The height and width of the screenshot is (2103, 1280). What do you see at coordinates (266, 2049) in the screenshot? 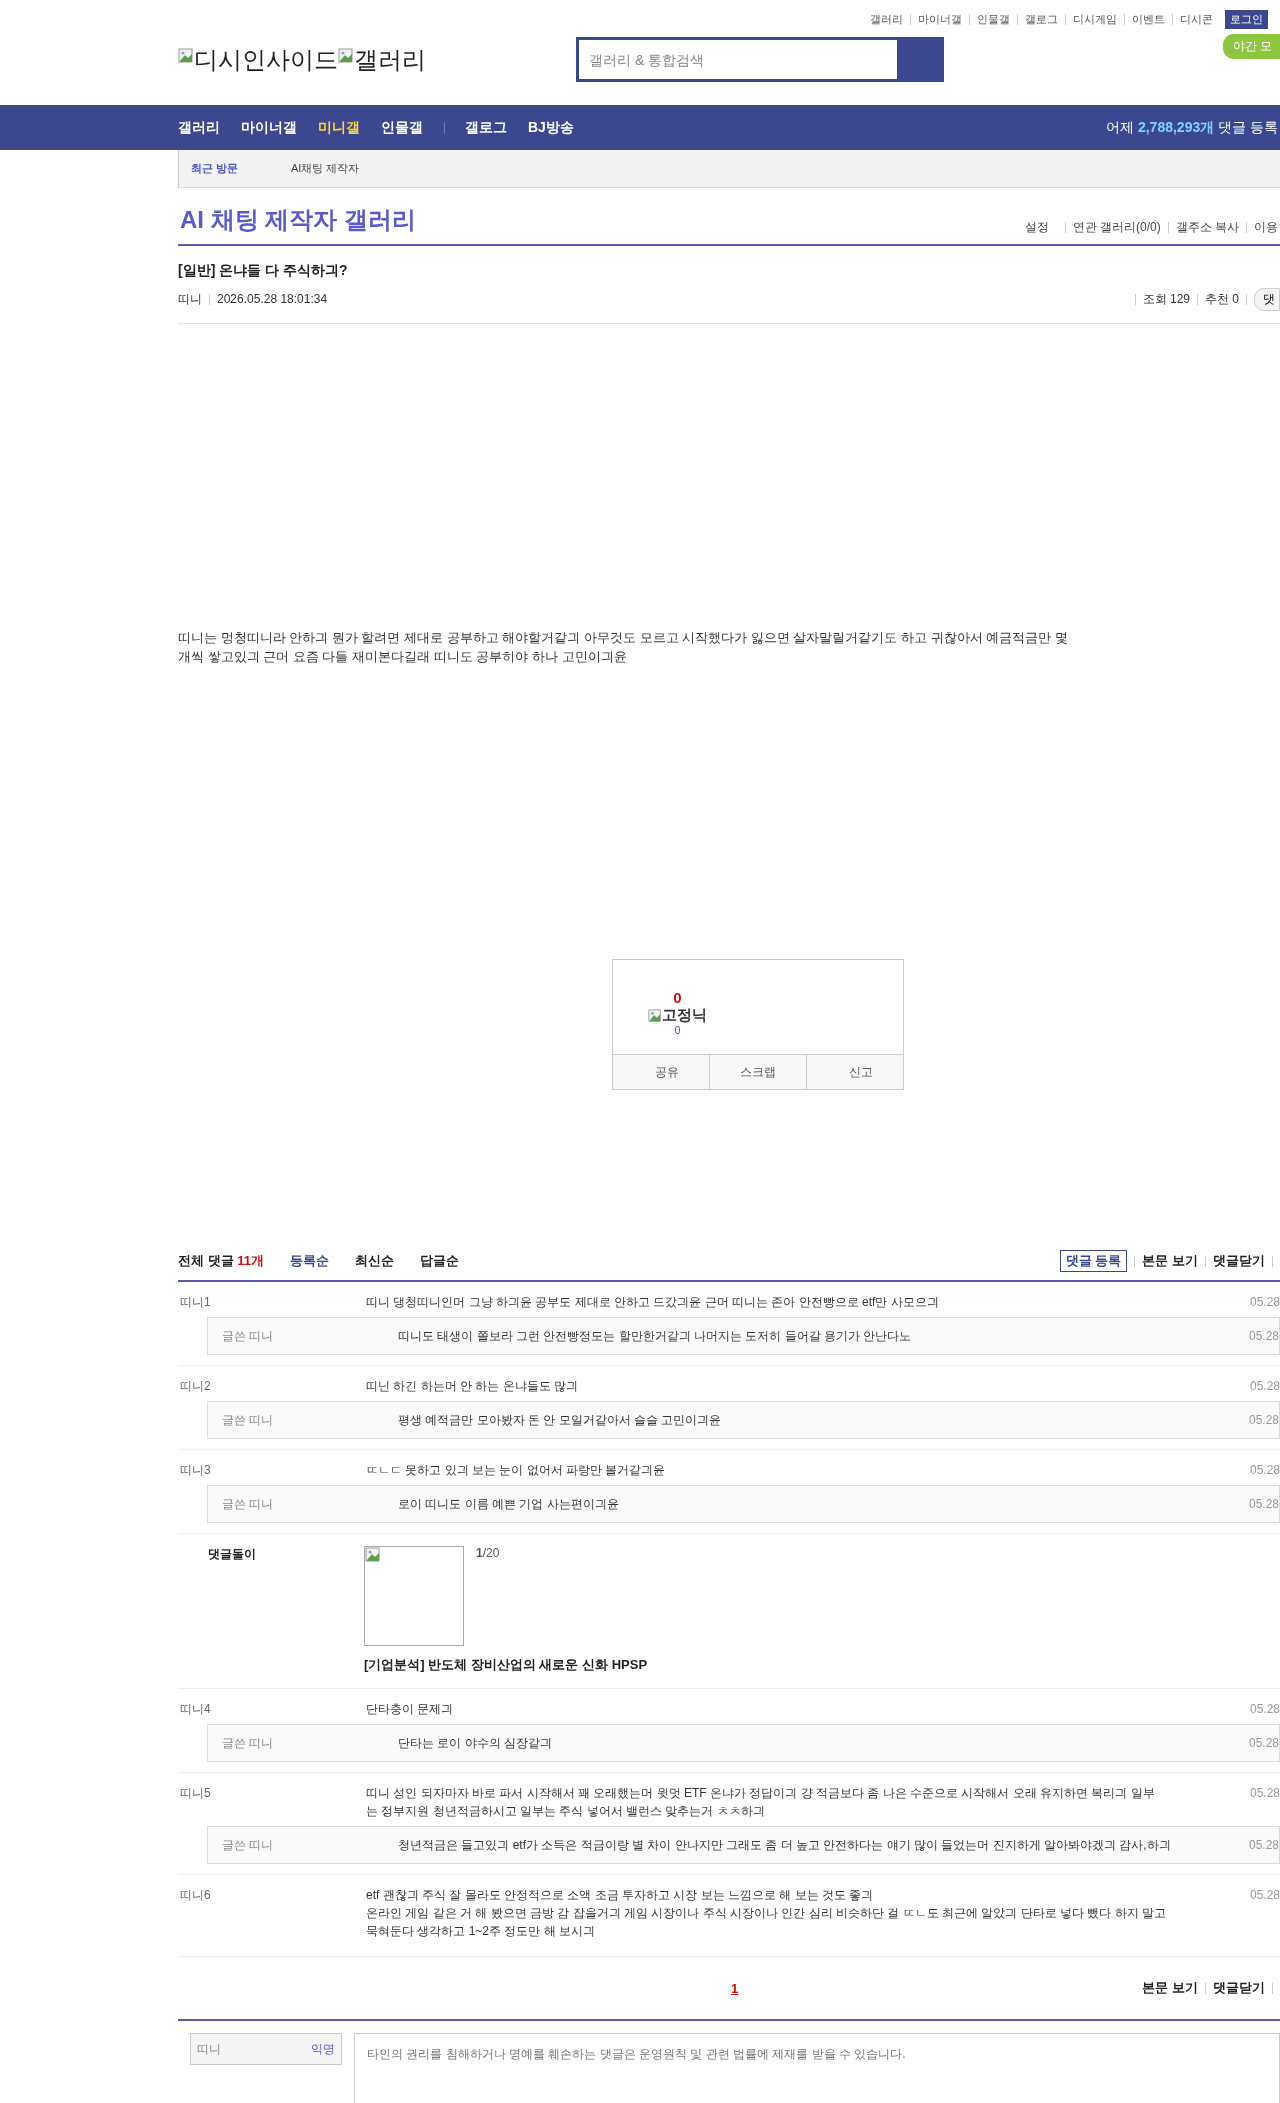
I see `nickname-field: 띠니 익명` at bounding box center [266, 2049].